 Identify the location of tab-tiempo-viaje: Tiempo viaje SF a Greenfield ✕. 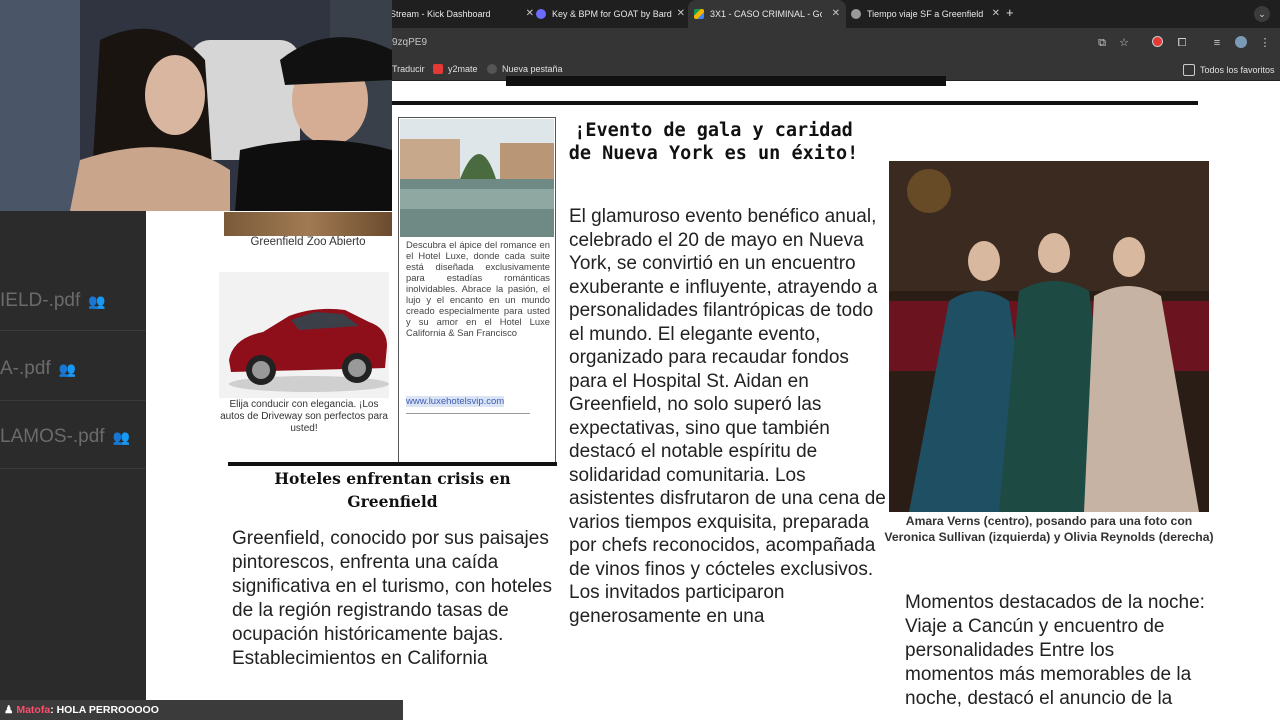
(924, 14).